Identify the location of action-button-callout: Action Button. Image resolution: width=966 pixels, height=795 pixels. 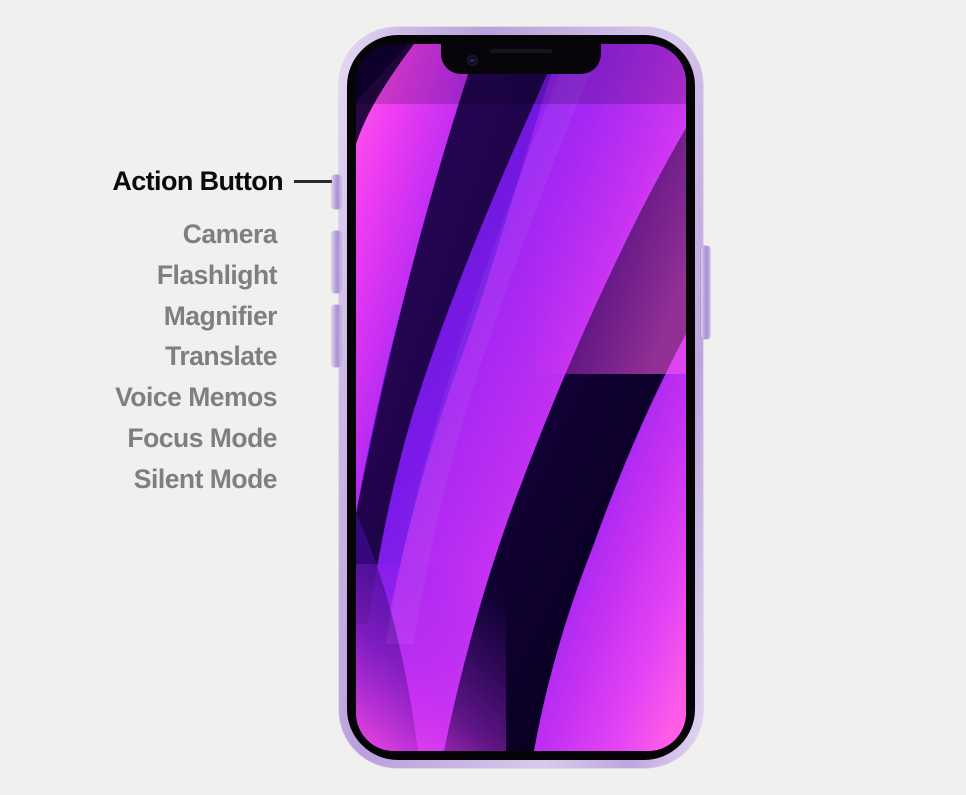
(170, 181).